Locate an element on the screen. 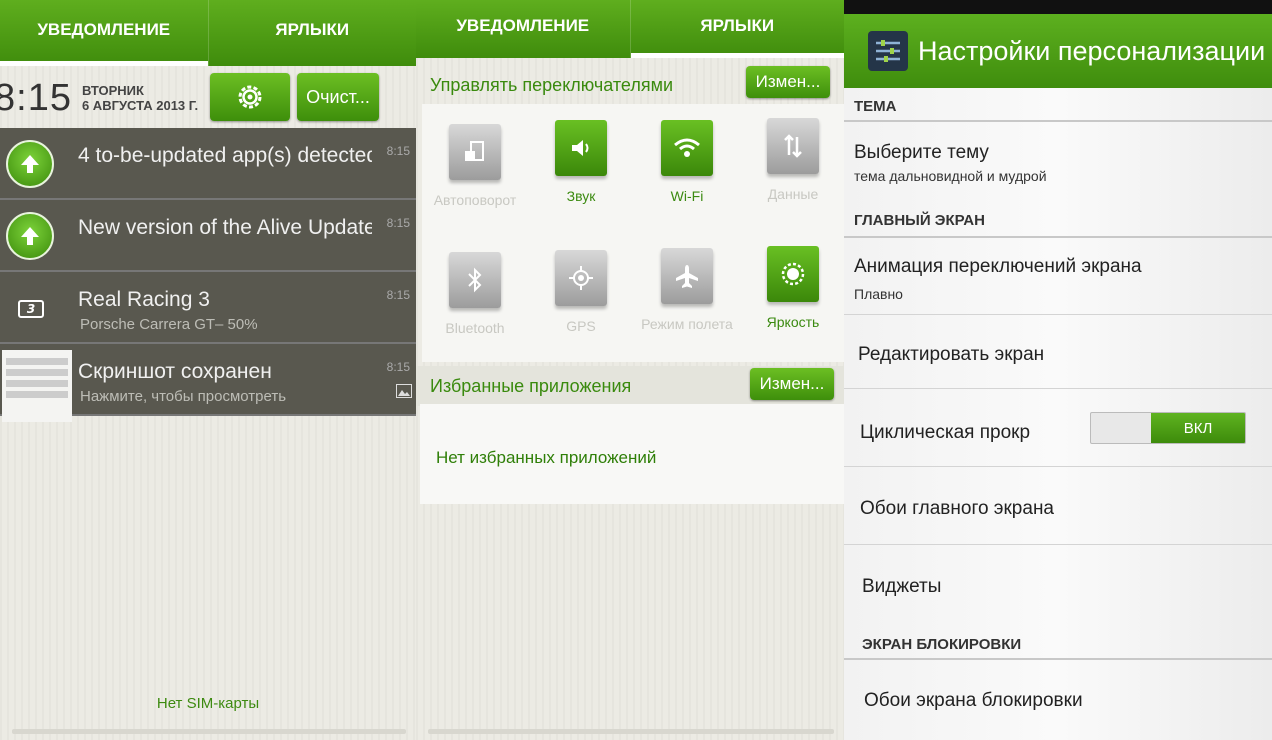 Image resolution: width=1272 pixels, height=740 pixels. screen-transition-subtitle: Плавно is located at coordinates (878, 294).